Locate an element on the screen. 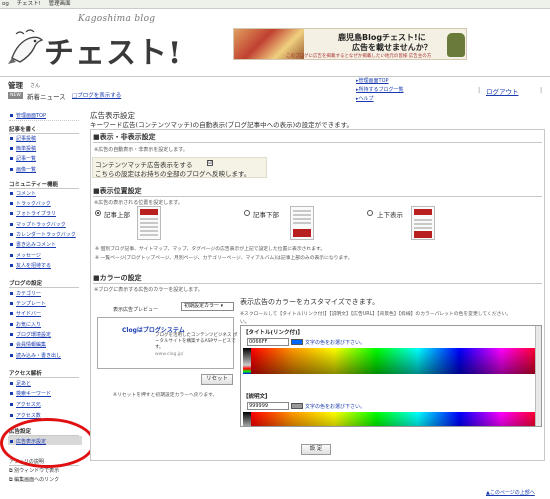 This screenshot has width=550, height=499. topbar-item: 管理画面 is located at coordinates (60, 4).